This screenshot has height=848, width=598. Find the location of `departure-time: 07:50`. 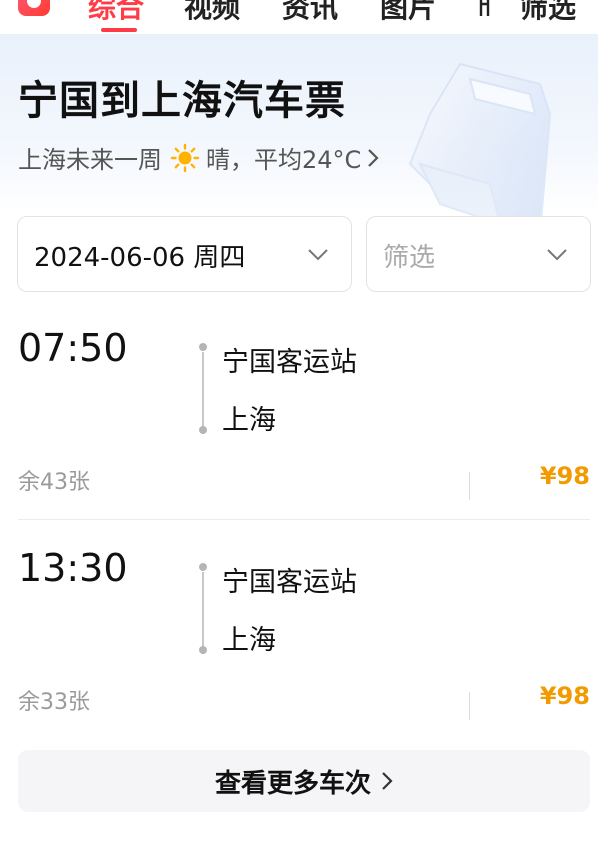

departure-time: 07:50 is located at coordinates (73, 348).